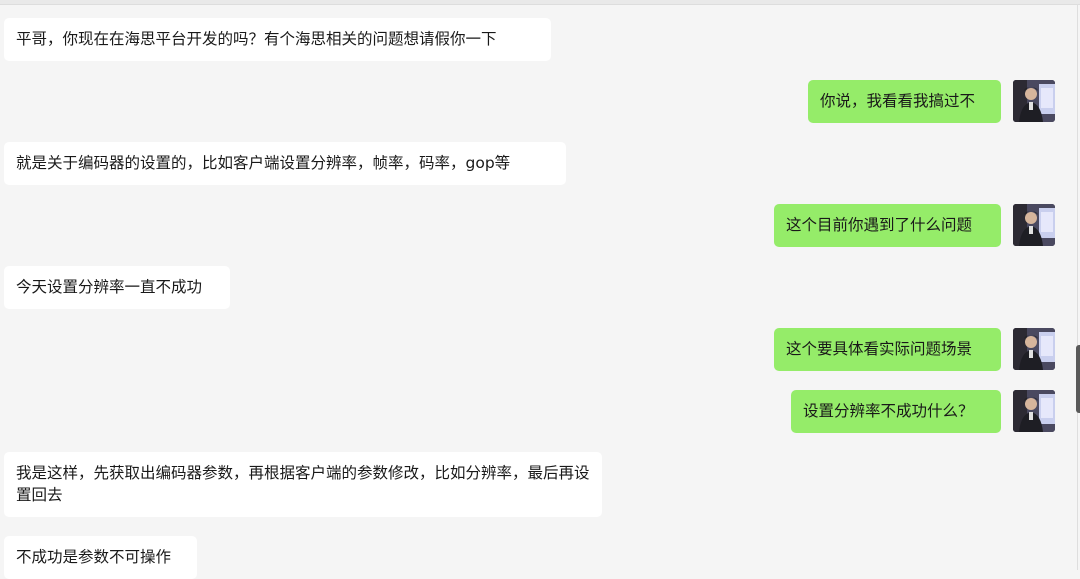 Image resolution: width=1080 pixels, height=579 pixels. Describe the element at coordinates (540, 2) in the screenshot. I see `window-top-border` at that location.